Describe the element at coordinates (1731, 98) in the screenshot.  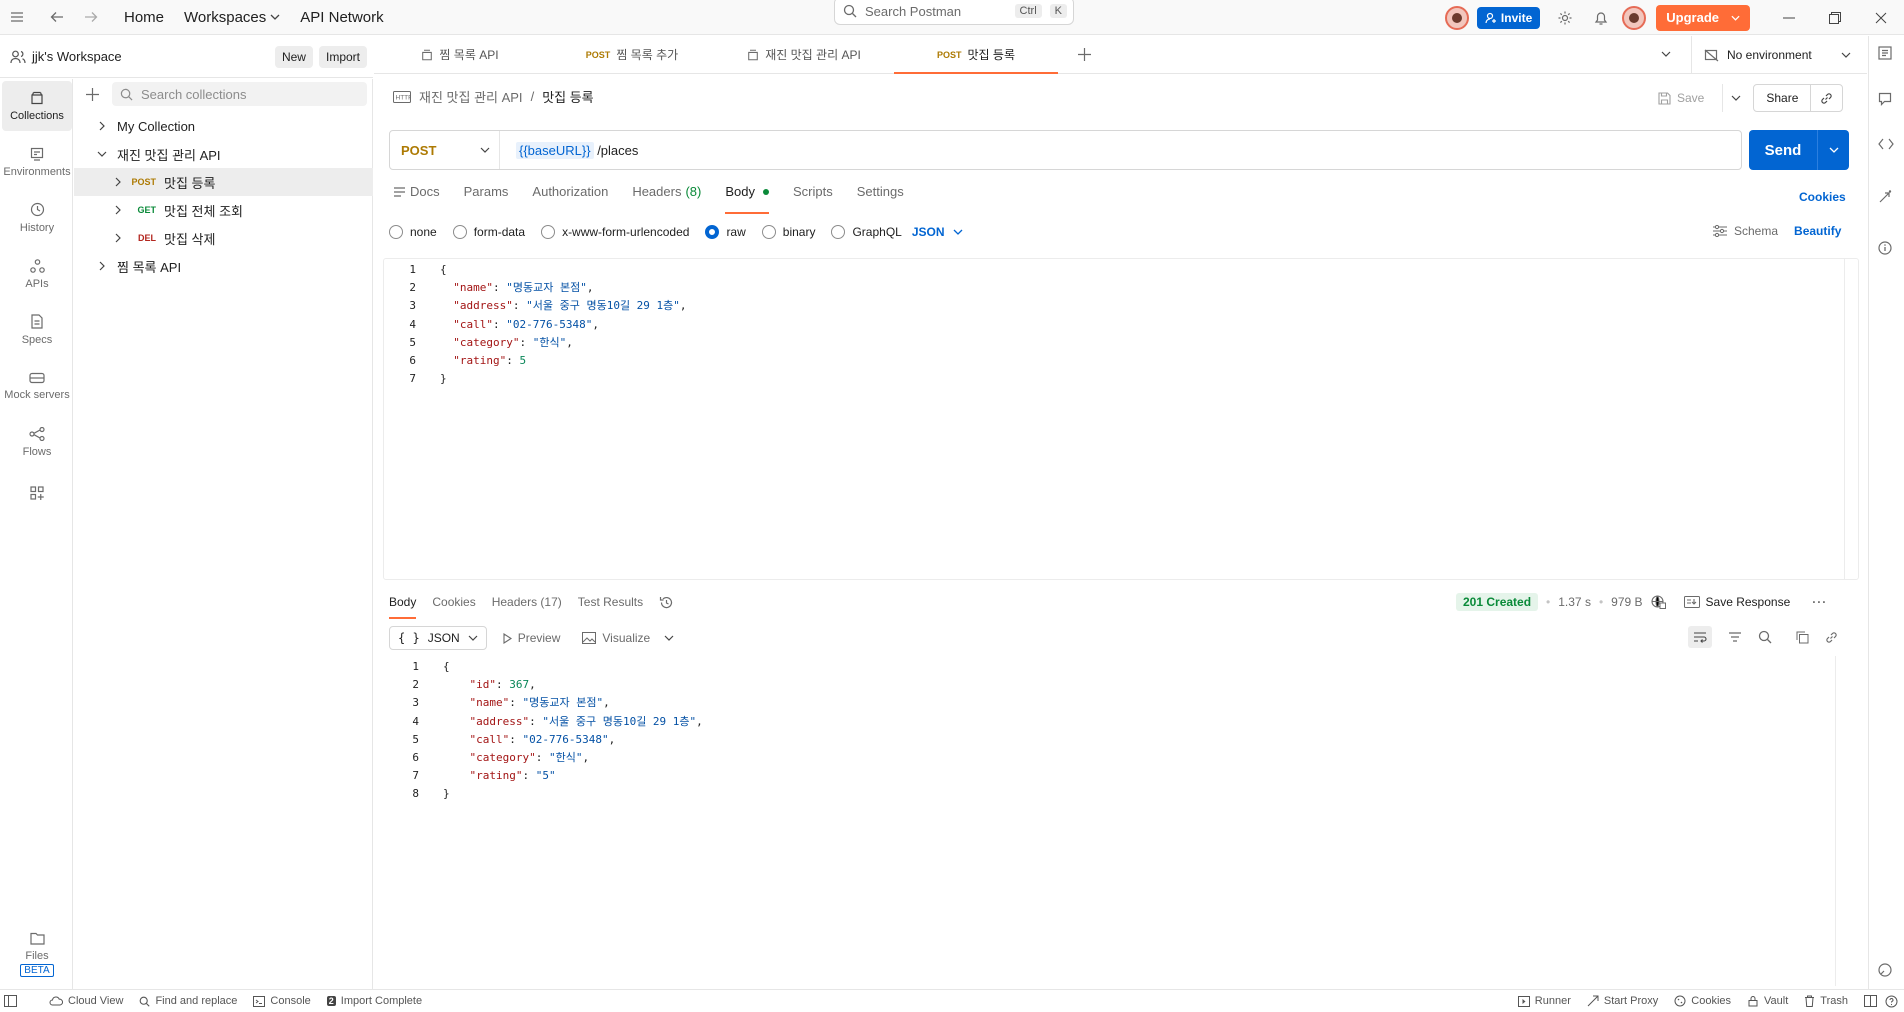
I see `save-options-chevron-icon` at that location.